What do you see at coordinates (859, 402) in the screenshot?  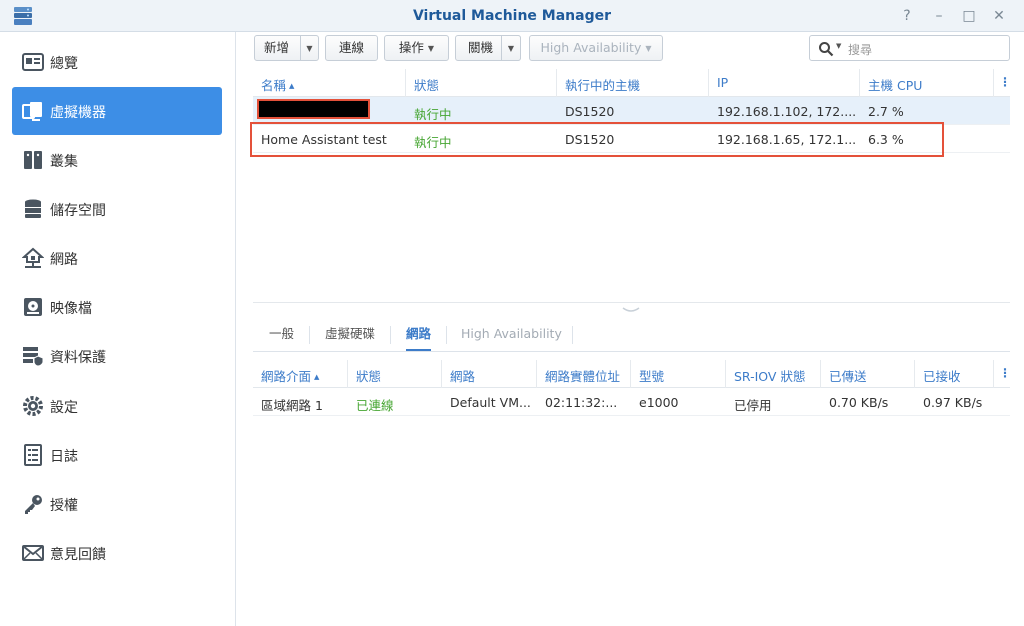 I see `nic-sent: 0.70 KB/s` at bounding box center [859, 402].